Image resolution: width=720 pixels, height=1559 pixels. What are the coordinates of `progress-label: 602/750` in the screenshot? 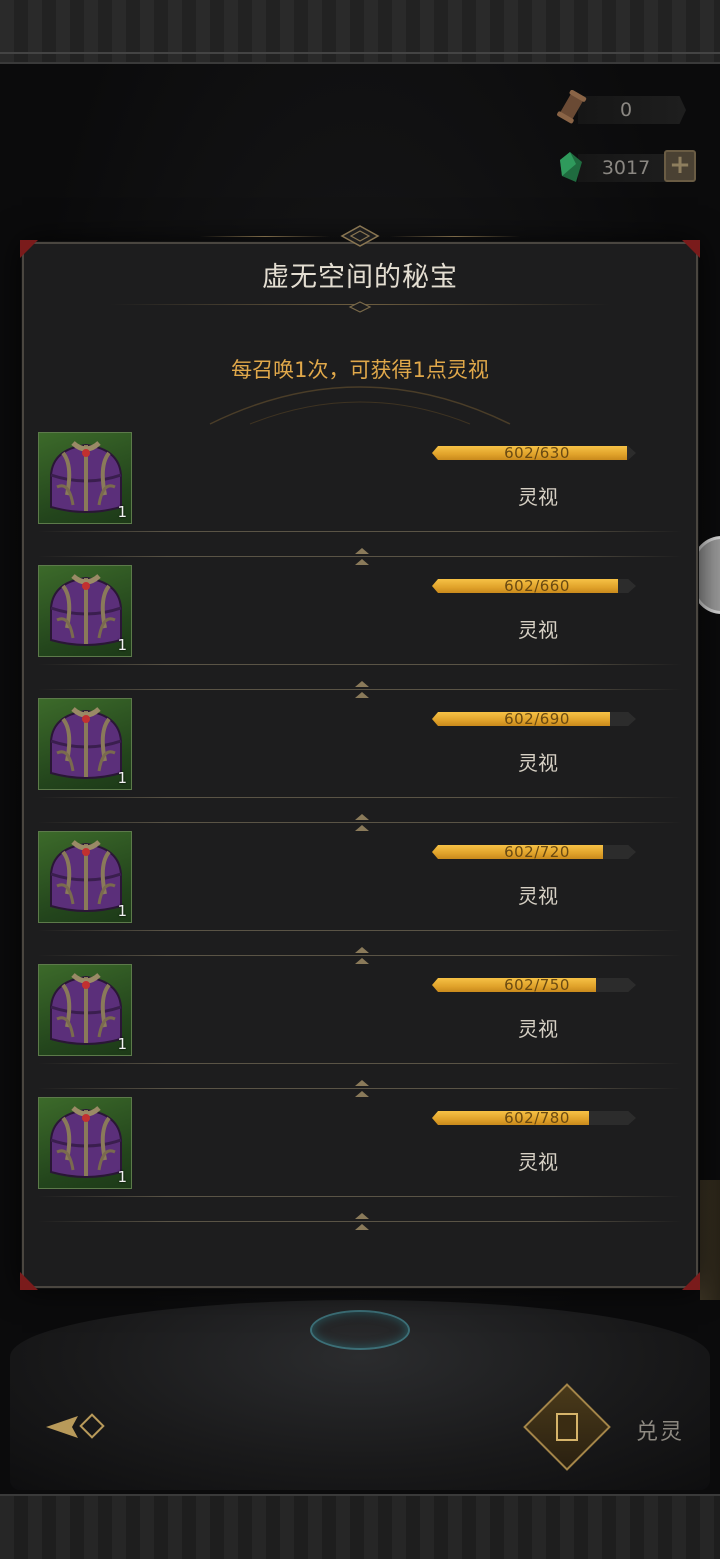 It's located at (537, 985).